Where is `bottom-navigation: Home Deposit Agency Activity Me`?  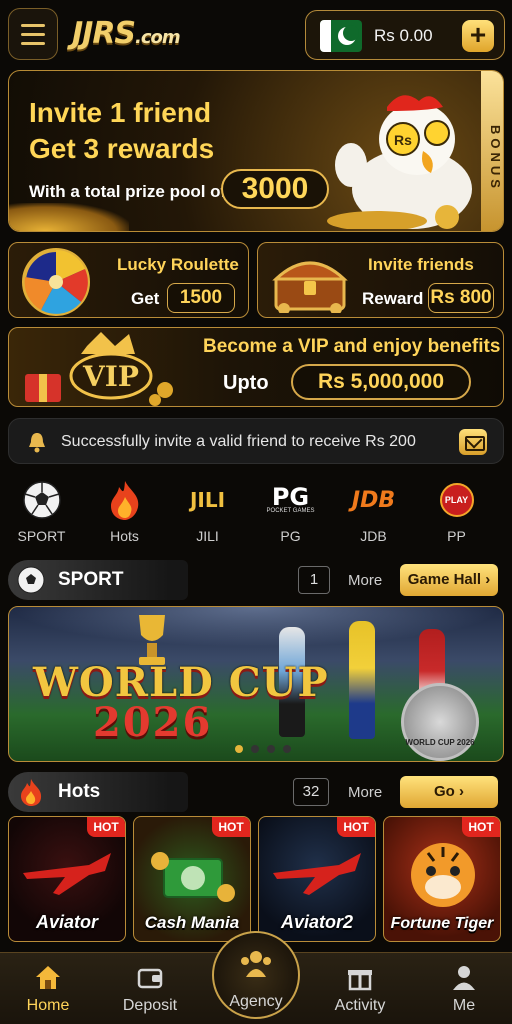
bottom-navigation: Home Deposit Agency Activity Me is located at coordinates (256, 977).